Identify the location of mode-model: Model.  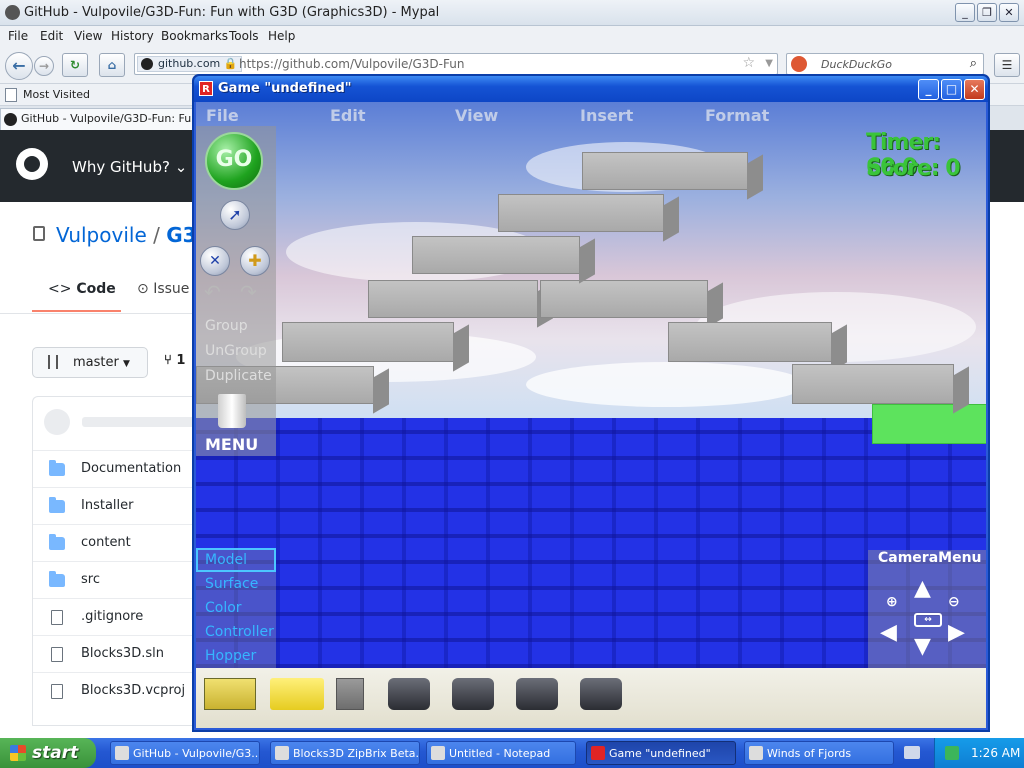
(226, 560).